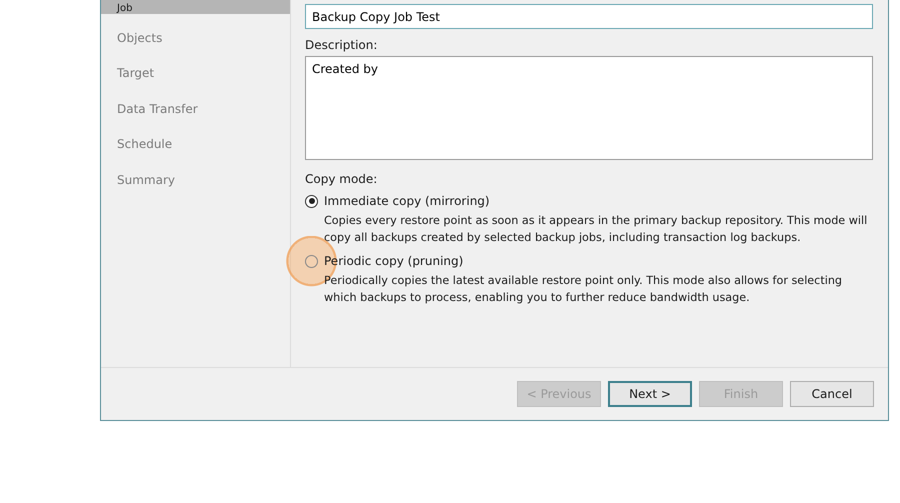 Image resolution: width=900 pixels, height=503 pixels. Describe the element at coordinates (195, 7) in the screenshot. I see `sidebar-item: Job` at that location.